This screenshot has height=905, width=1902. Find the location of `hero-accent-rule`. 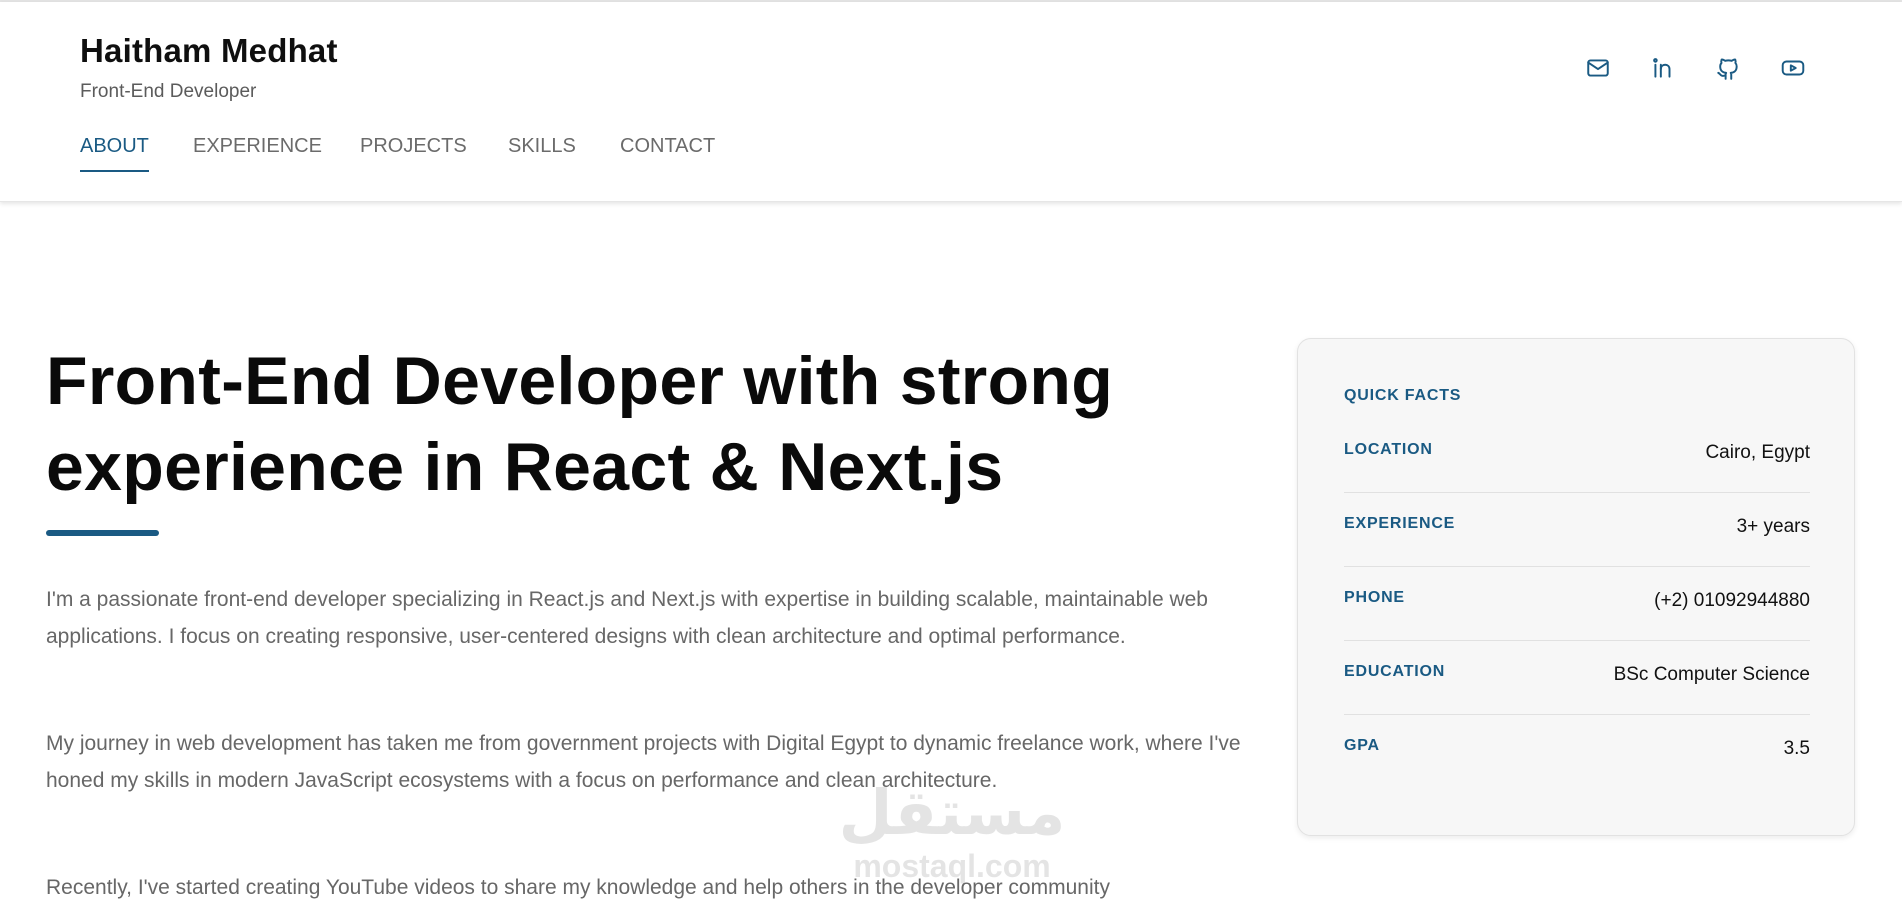

hero-accent-rule is located at coordinates (102, 533).